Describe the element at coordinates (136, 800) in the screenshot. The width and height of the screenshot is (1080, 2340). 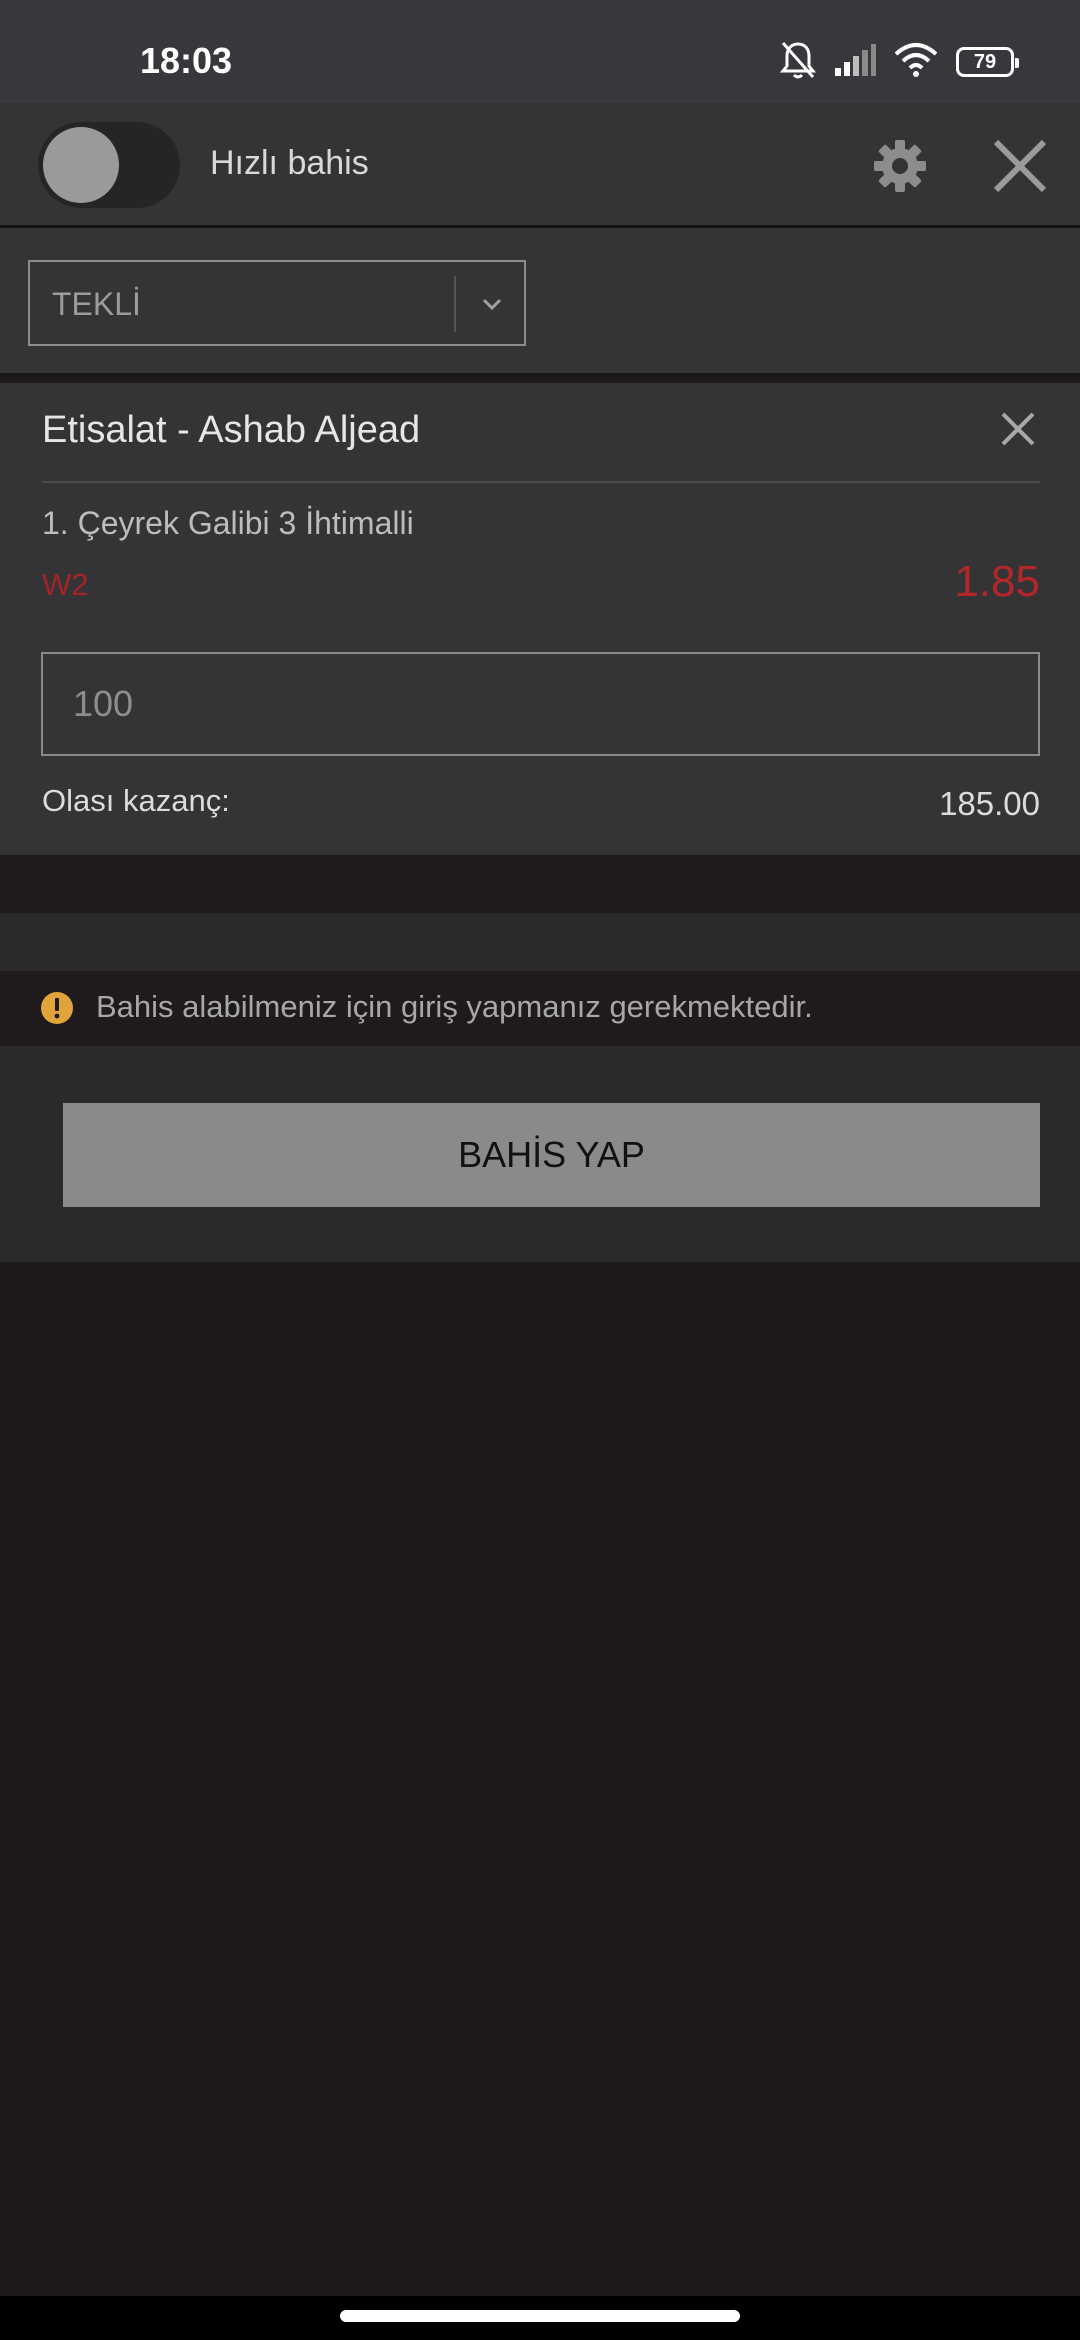
I see `possible-win-label: Olası kazanç:` at that location.